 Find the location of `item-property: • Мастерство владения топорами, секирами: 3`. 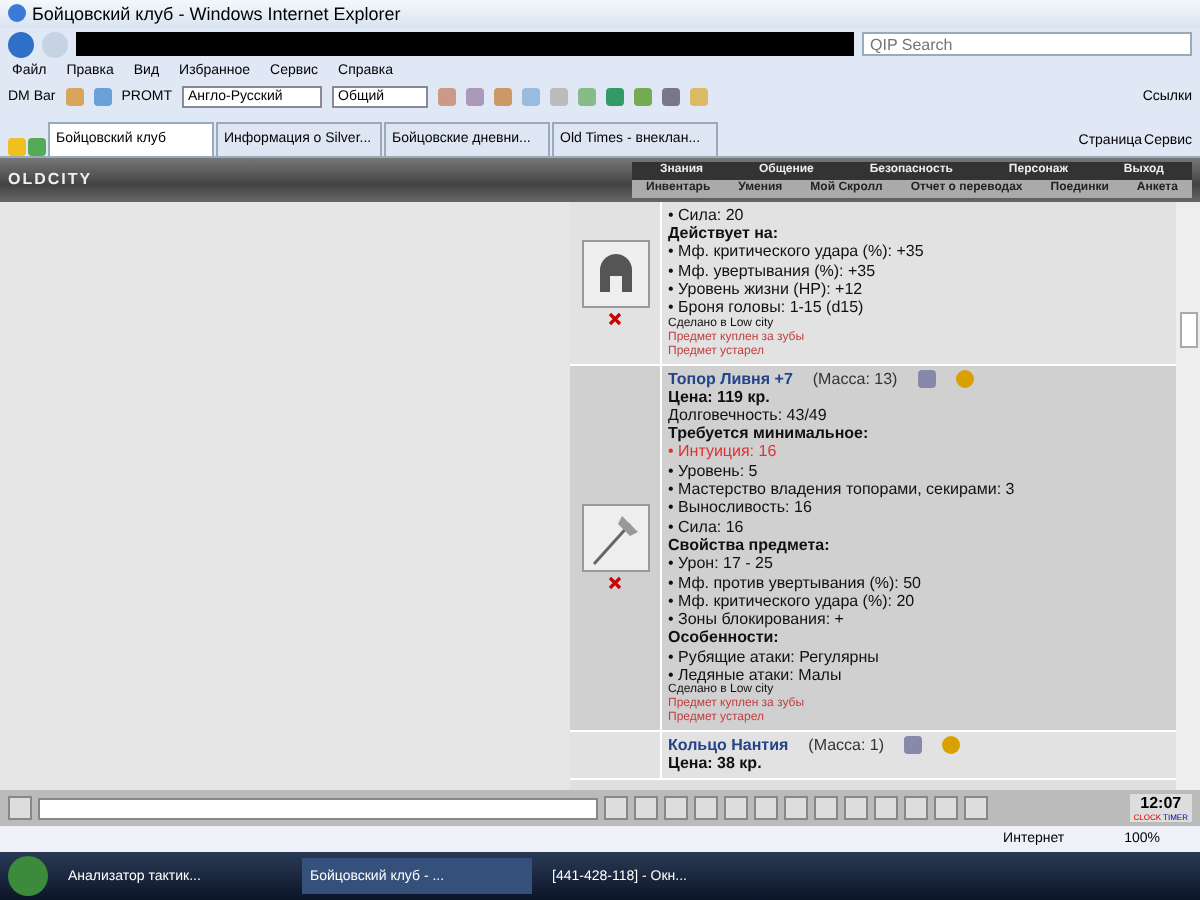

item-property: • Мастерство владения топорами, секирами: 3 is located at coordinates (841, 489).